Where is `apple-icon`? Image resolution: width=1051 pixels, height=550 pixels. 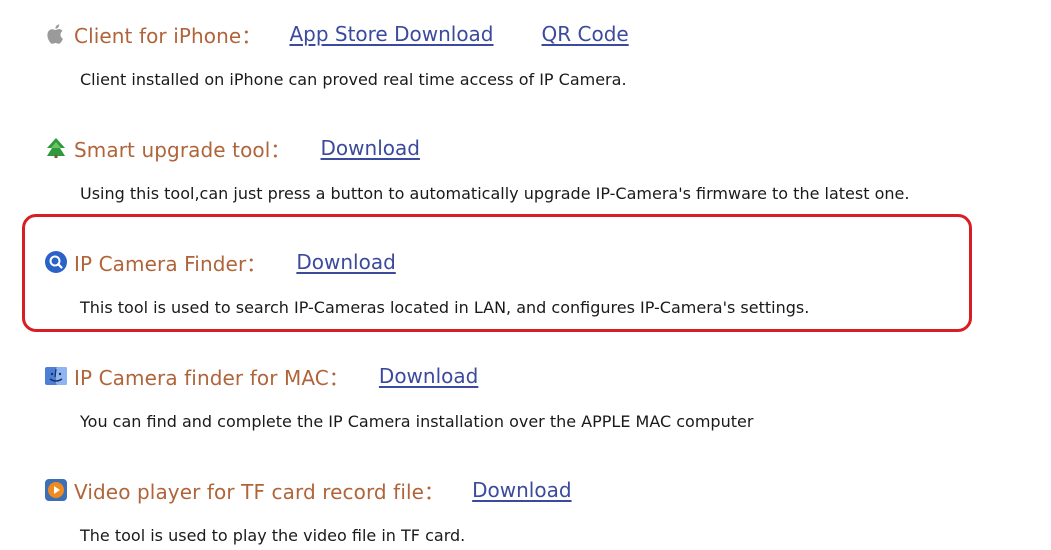
apple-icon is located at coordinates (56, 34).